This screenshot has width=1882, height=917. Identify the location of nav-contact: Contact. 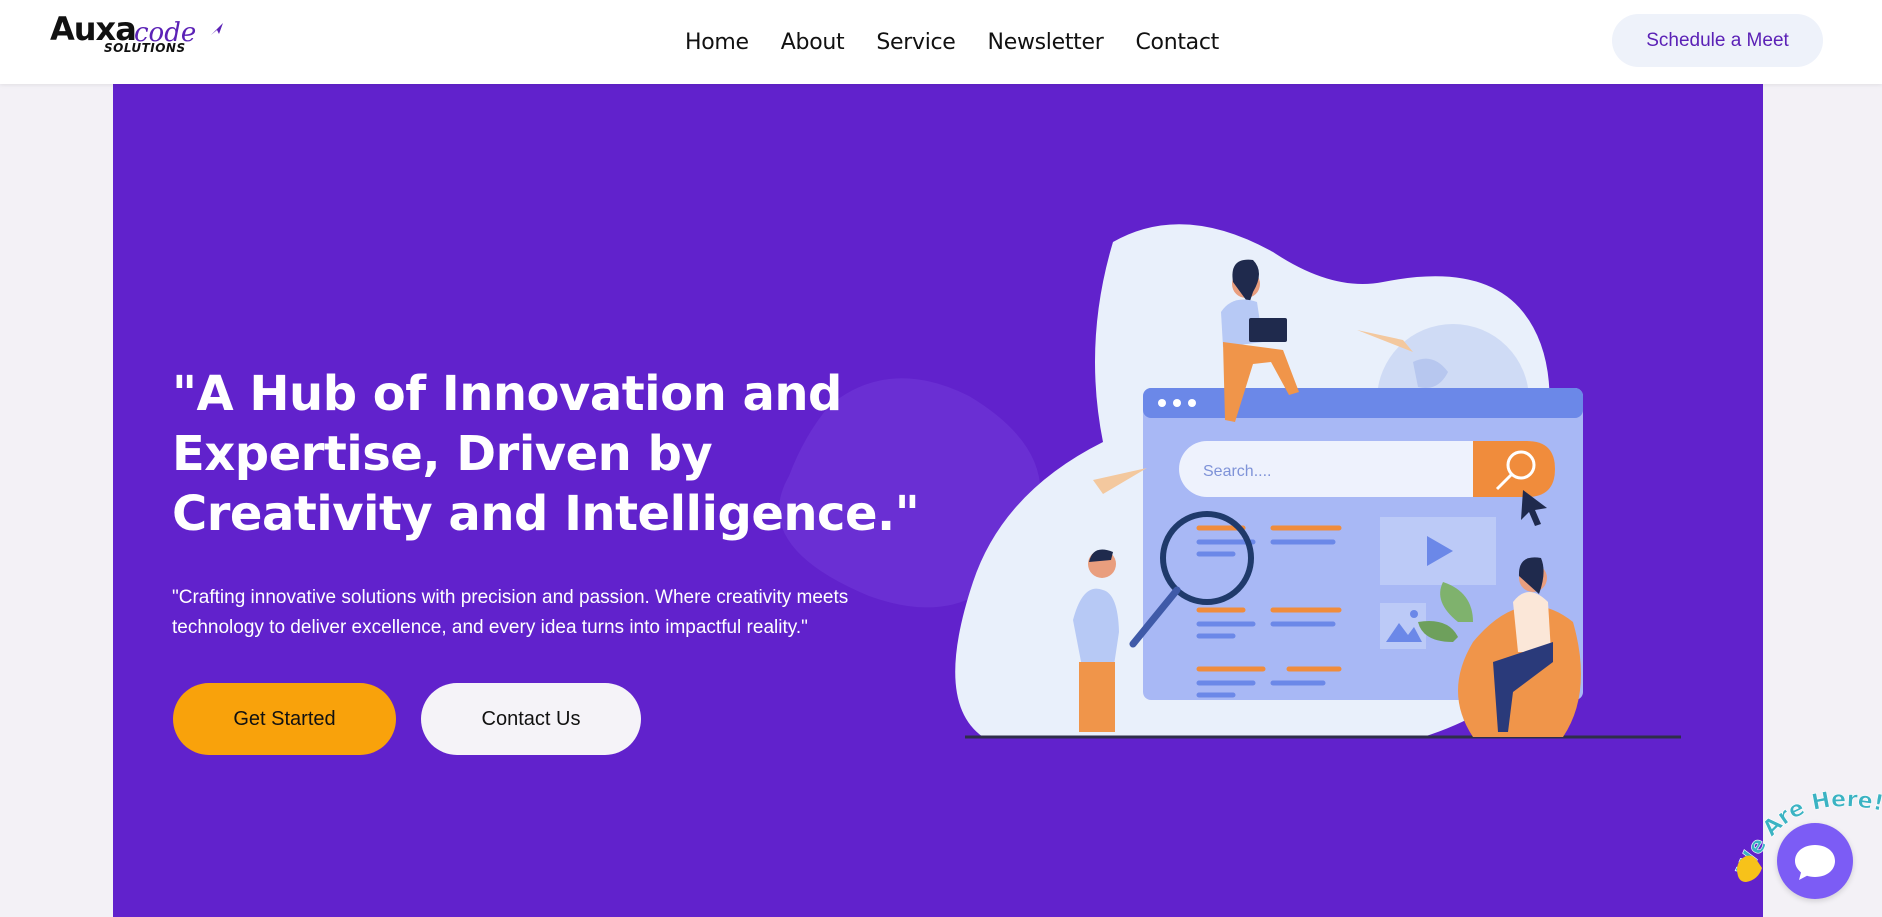
(1177, 42).